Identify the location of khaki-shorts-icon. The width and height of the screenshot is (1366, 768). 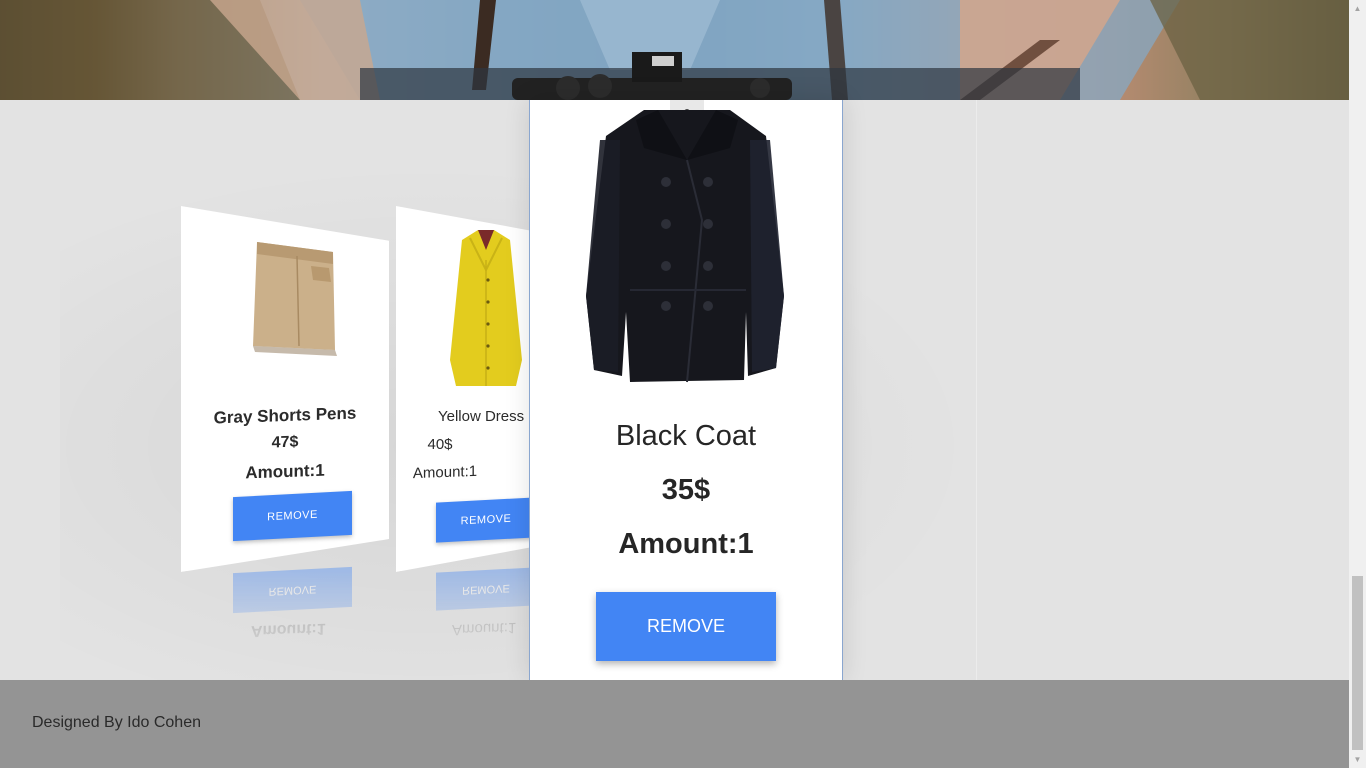
(285, 298).